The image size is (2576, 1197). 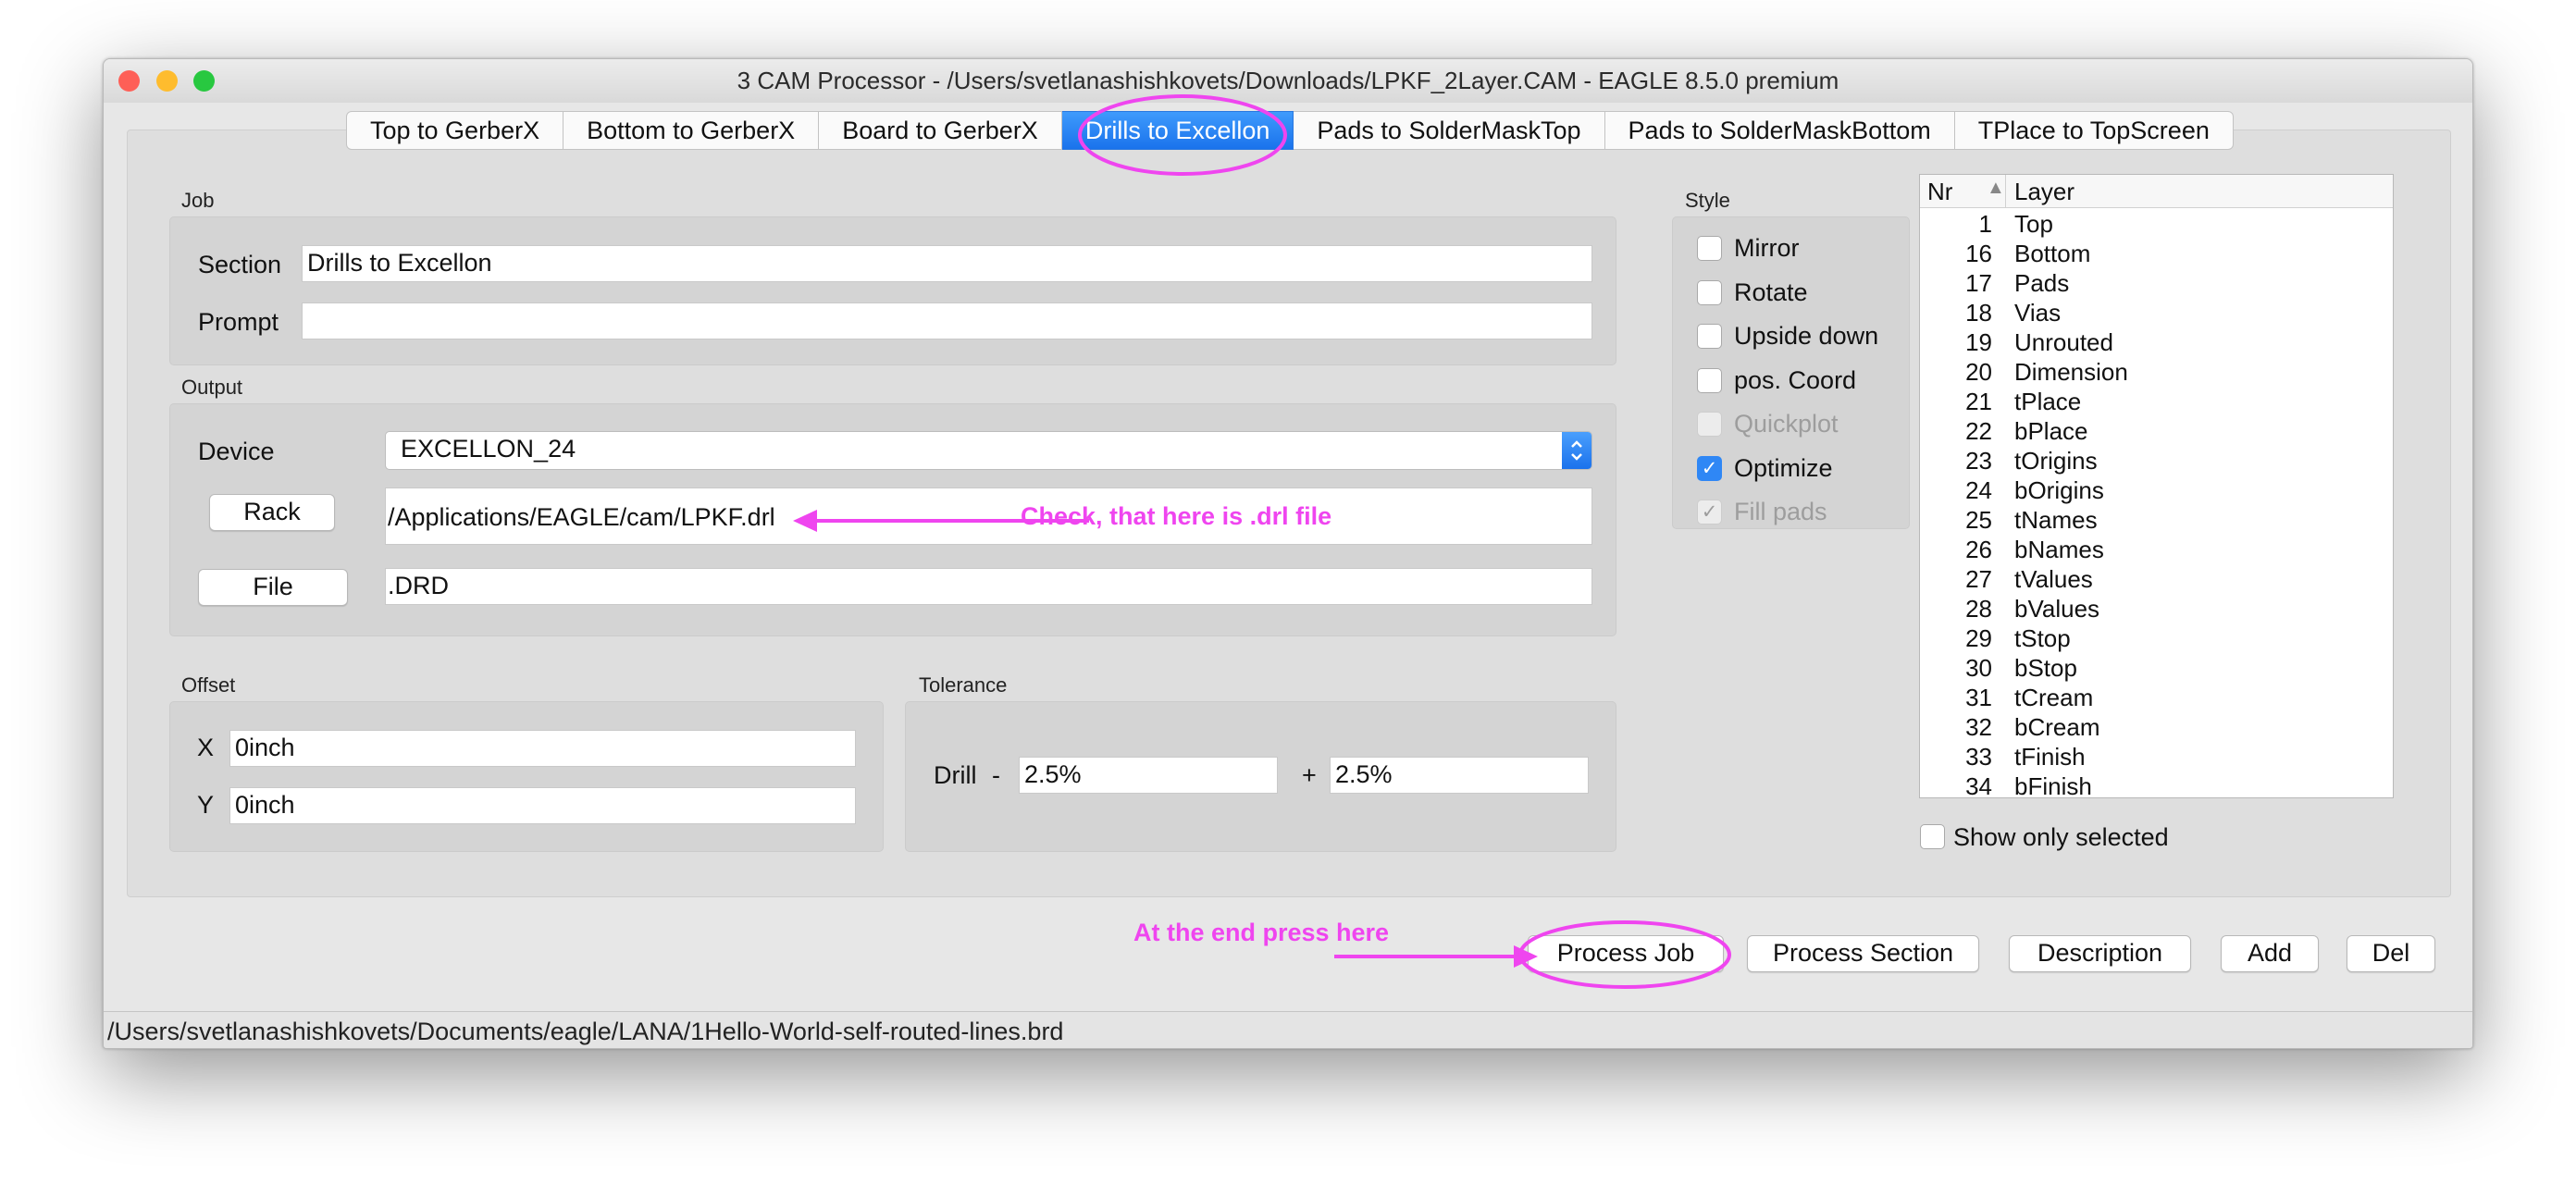 What do you see at coordinates (1183, 135) in the screenshot?
I see `annotation-tab-highlight` at bounding box center [1183, 135].